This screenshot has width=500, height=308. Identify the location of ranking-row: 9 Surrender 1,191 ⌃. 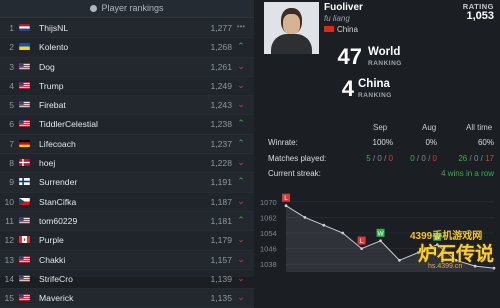
(127, 183).